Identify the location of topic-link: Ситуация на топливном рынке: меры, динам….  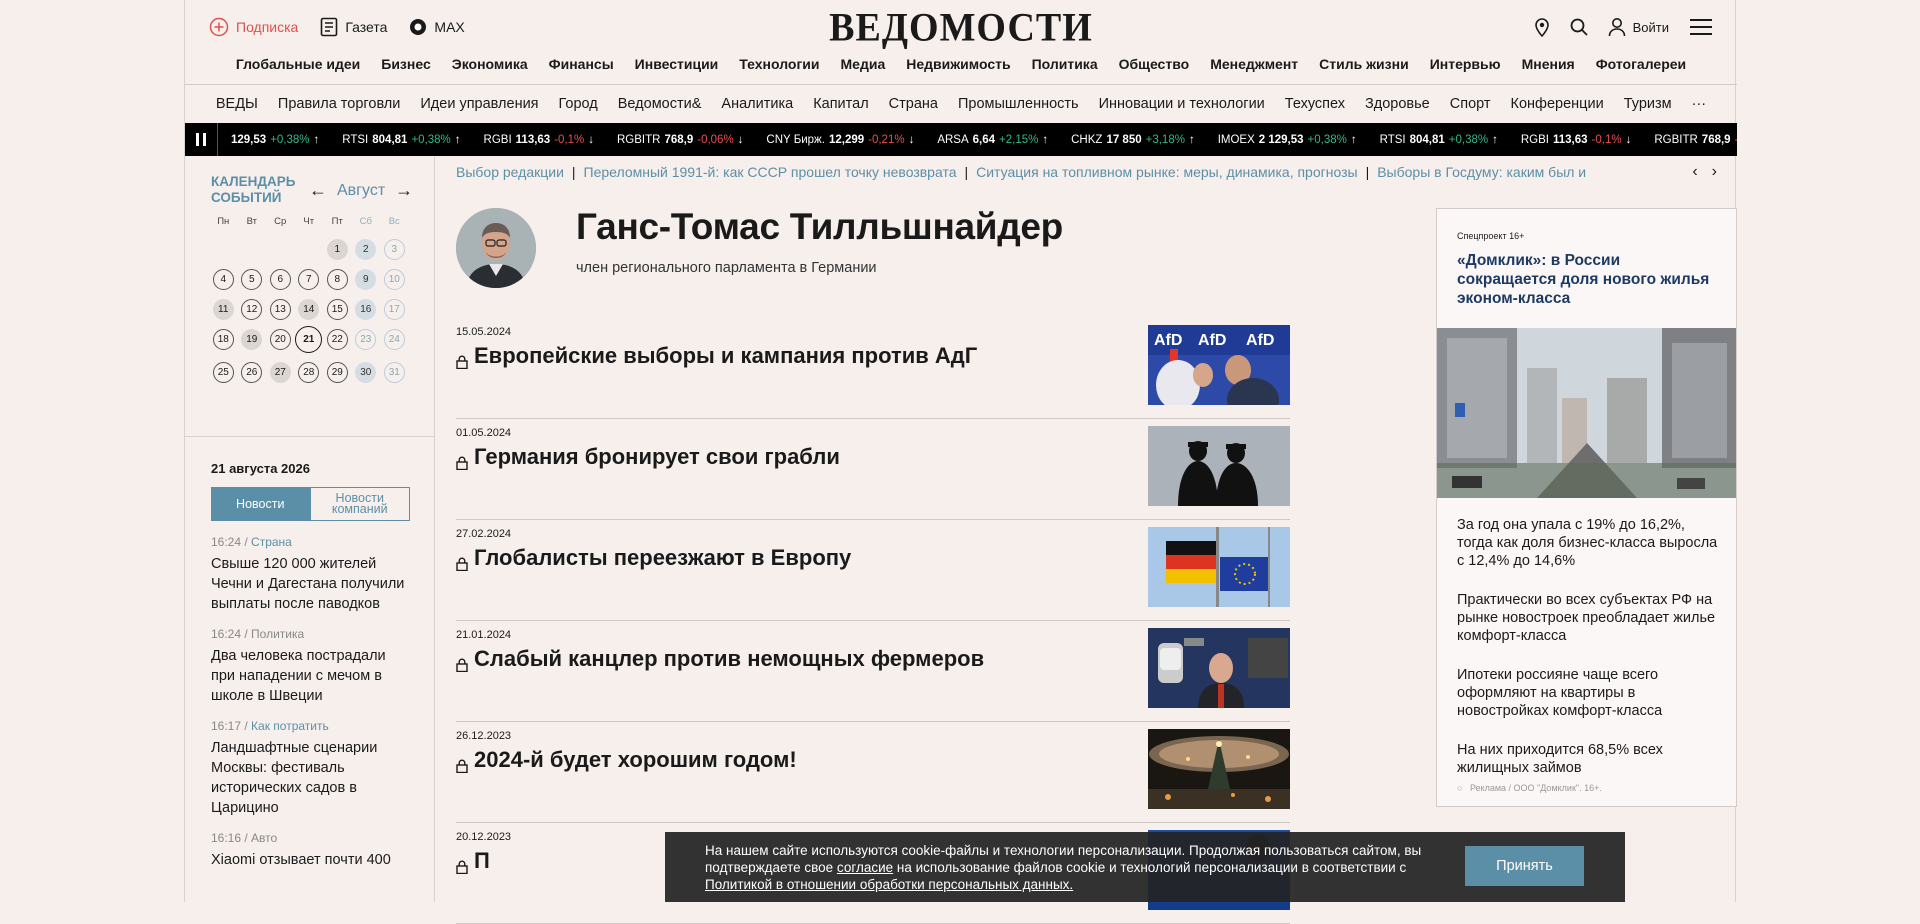
(1166, 172).